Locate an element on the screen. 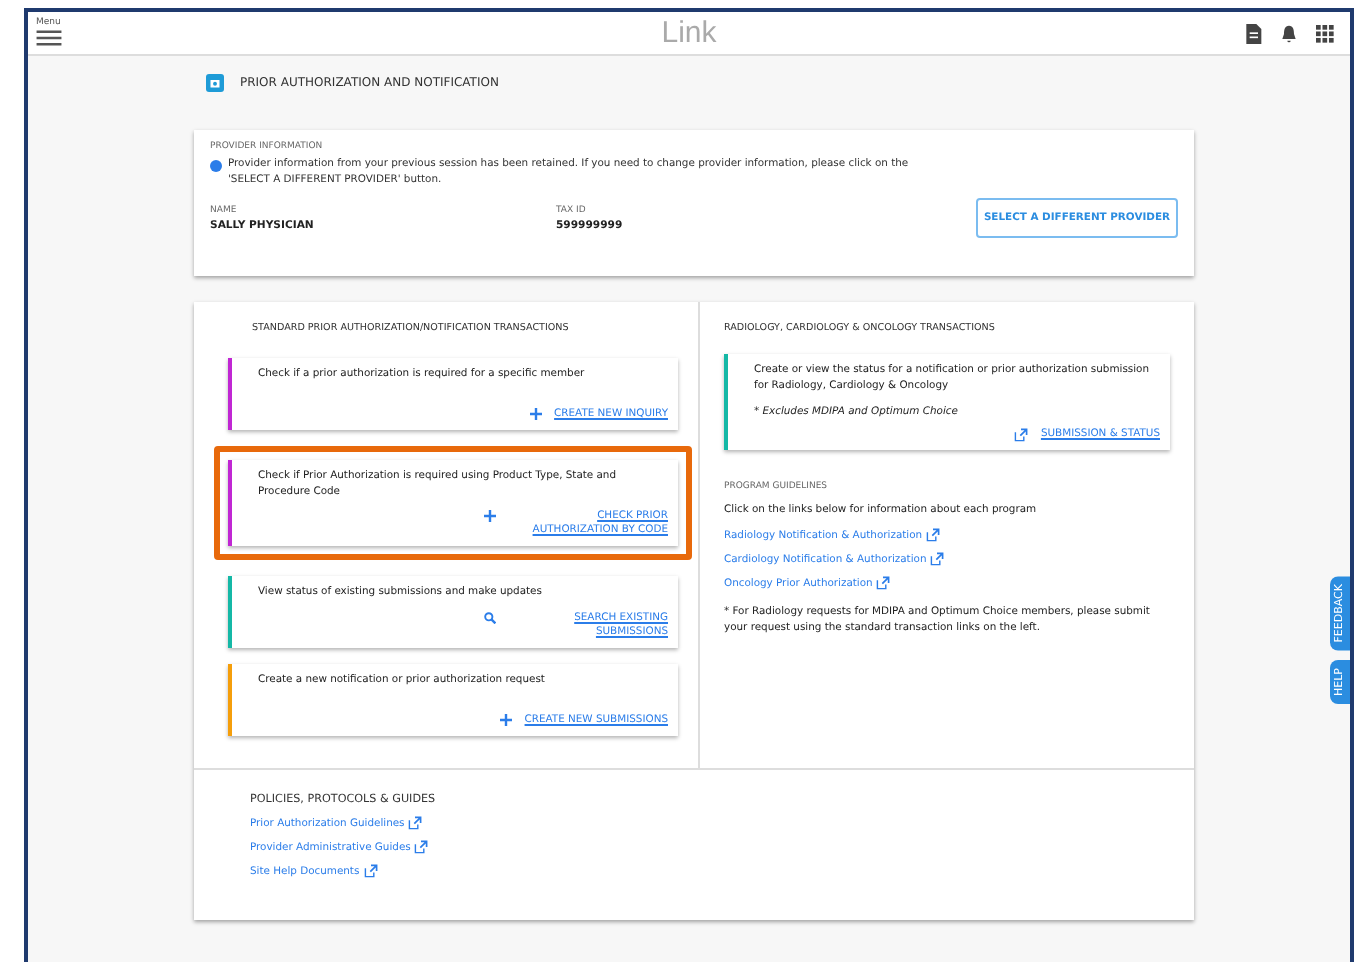  bell-icon is located at coordinates (1289, 33).